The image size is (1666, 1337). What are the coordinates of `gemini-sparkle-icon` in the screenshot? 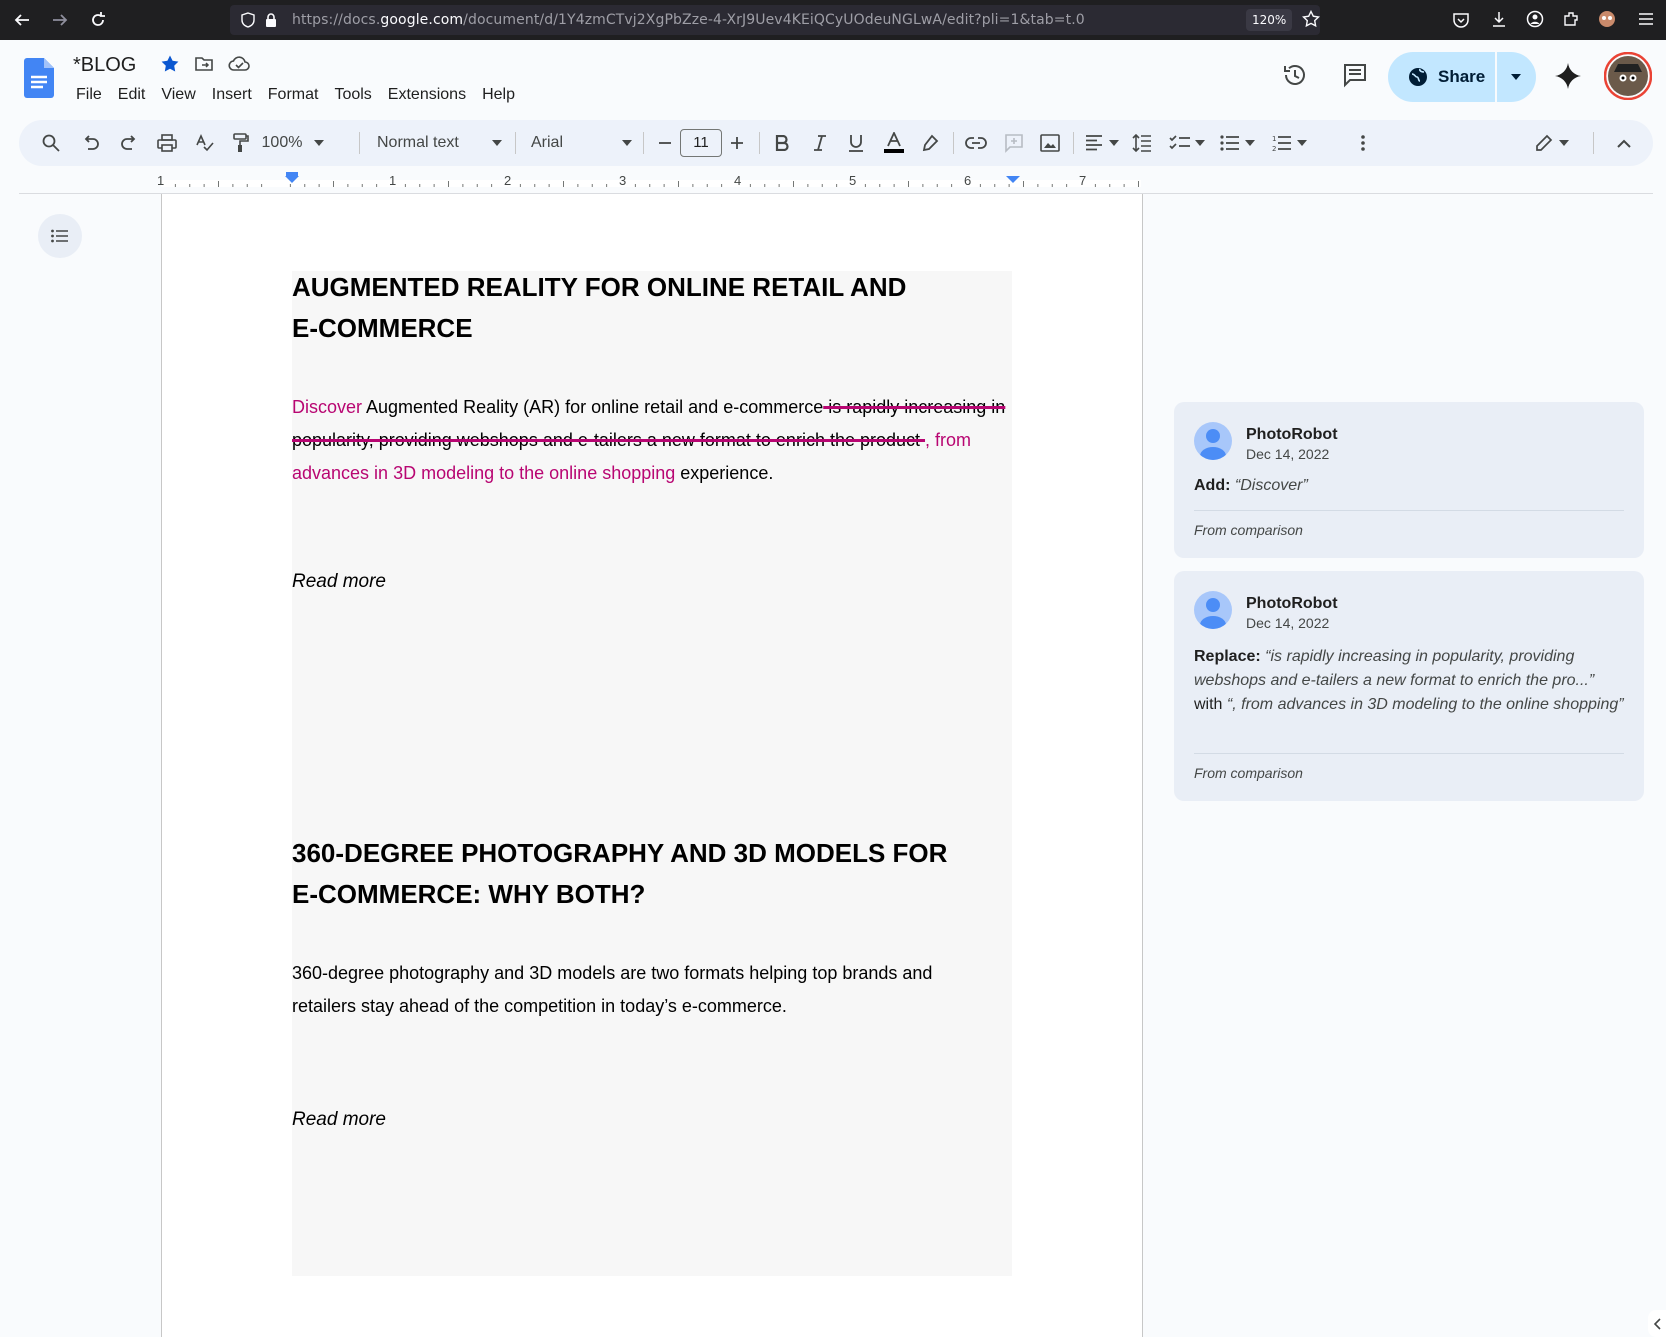 It's located at (1568, 76).